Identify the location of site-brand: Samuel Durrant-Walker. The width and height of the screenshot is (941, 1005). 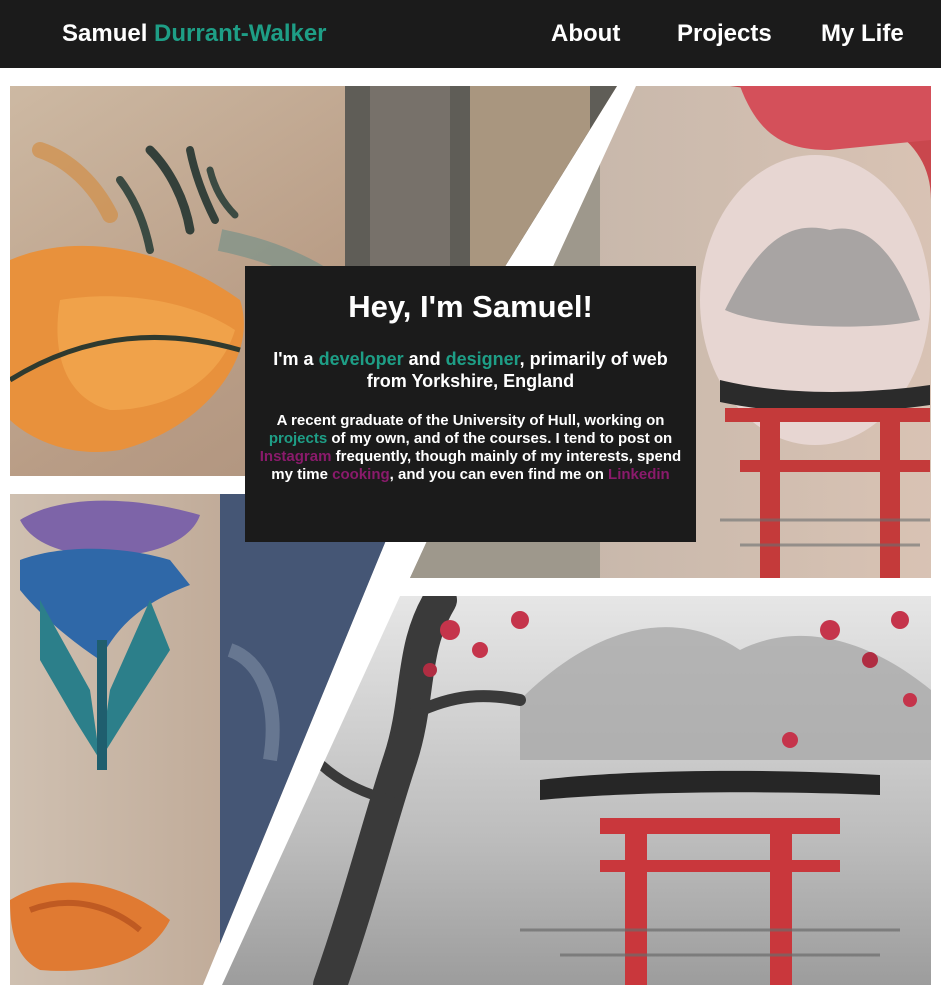
(194, 34).